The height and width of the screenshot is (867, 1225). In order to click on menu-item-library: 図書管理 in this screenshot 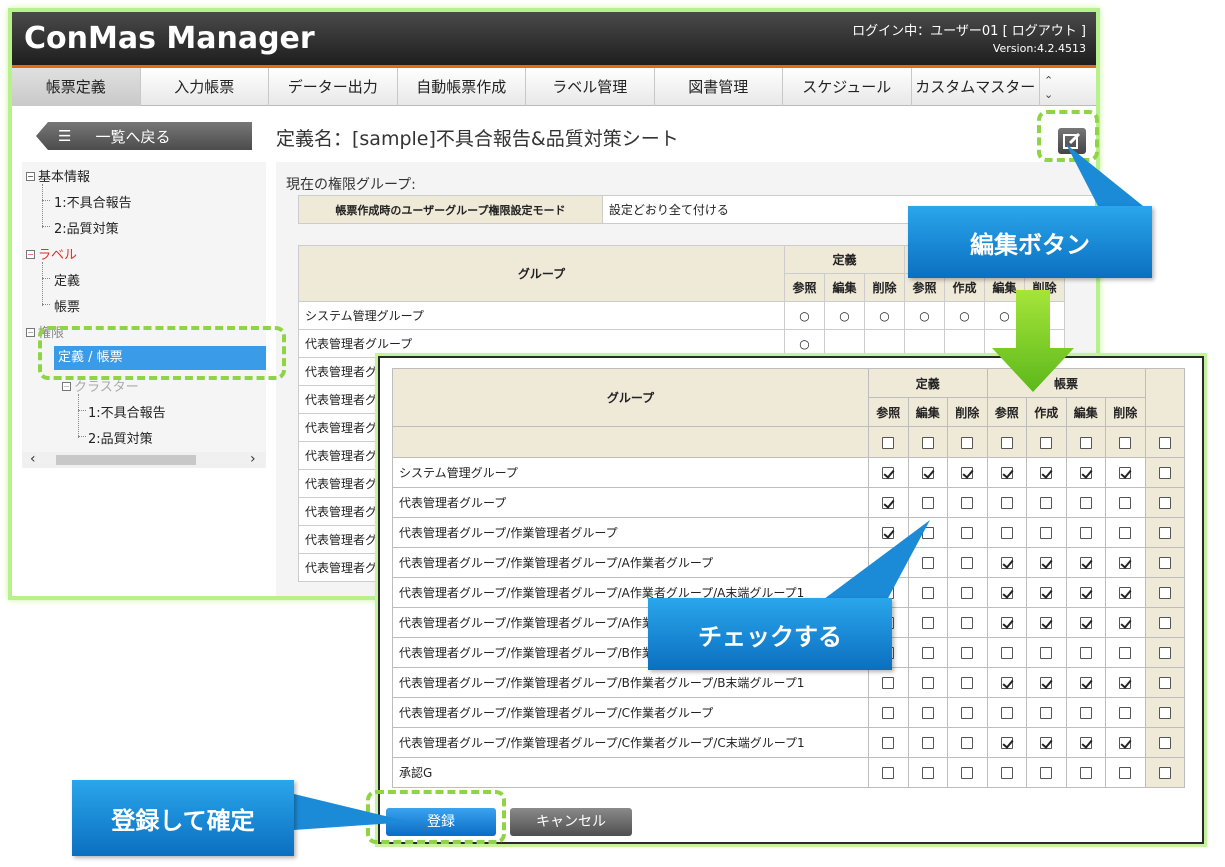, I will do `click(719, 87)`.